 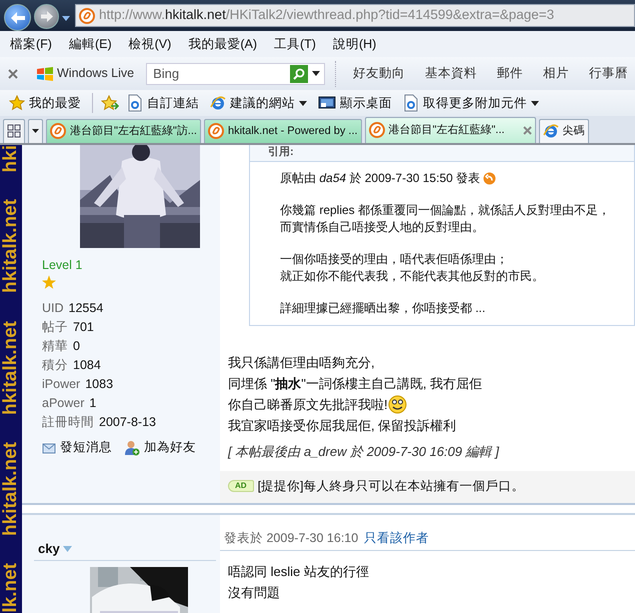 What do you see at coordinates (241, 486) in the screenshot?
I see `ad-badge: AD` at bounding box center [241, 486].